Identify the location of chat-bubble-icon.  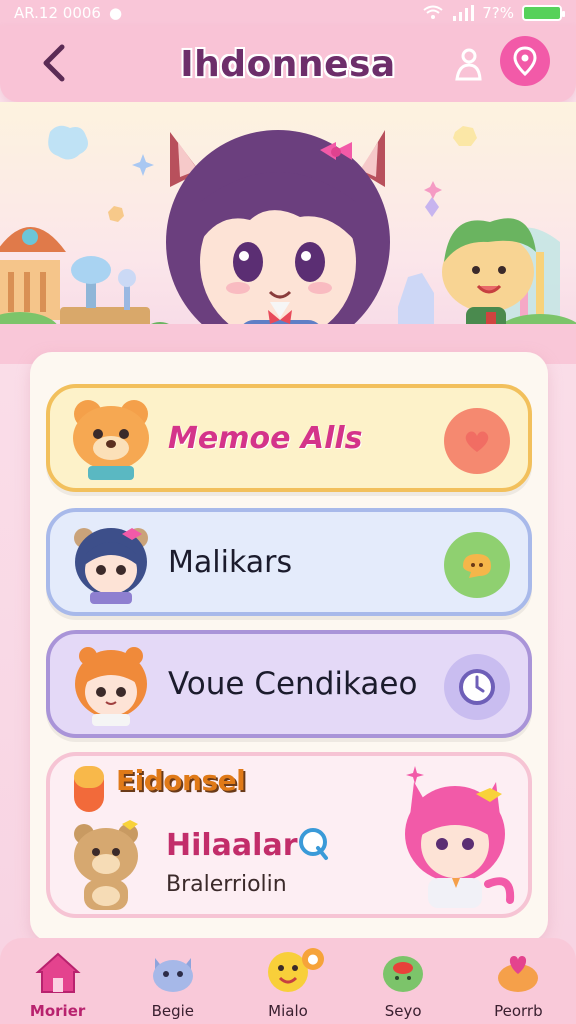
(477, 566).